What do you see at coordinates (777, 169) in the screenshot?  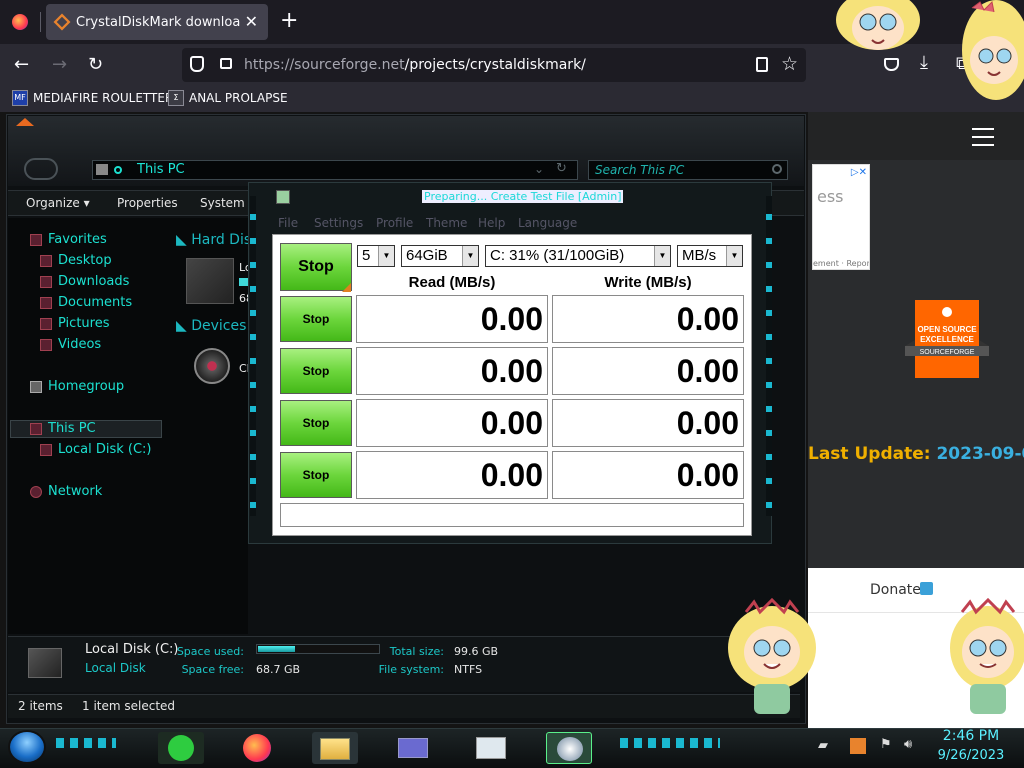 I see `search-icon` at bounding box center [777, 169].